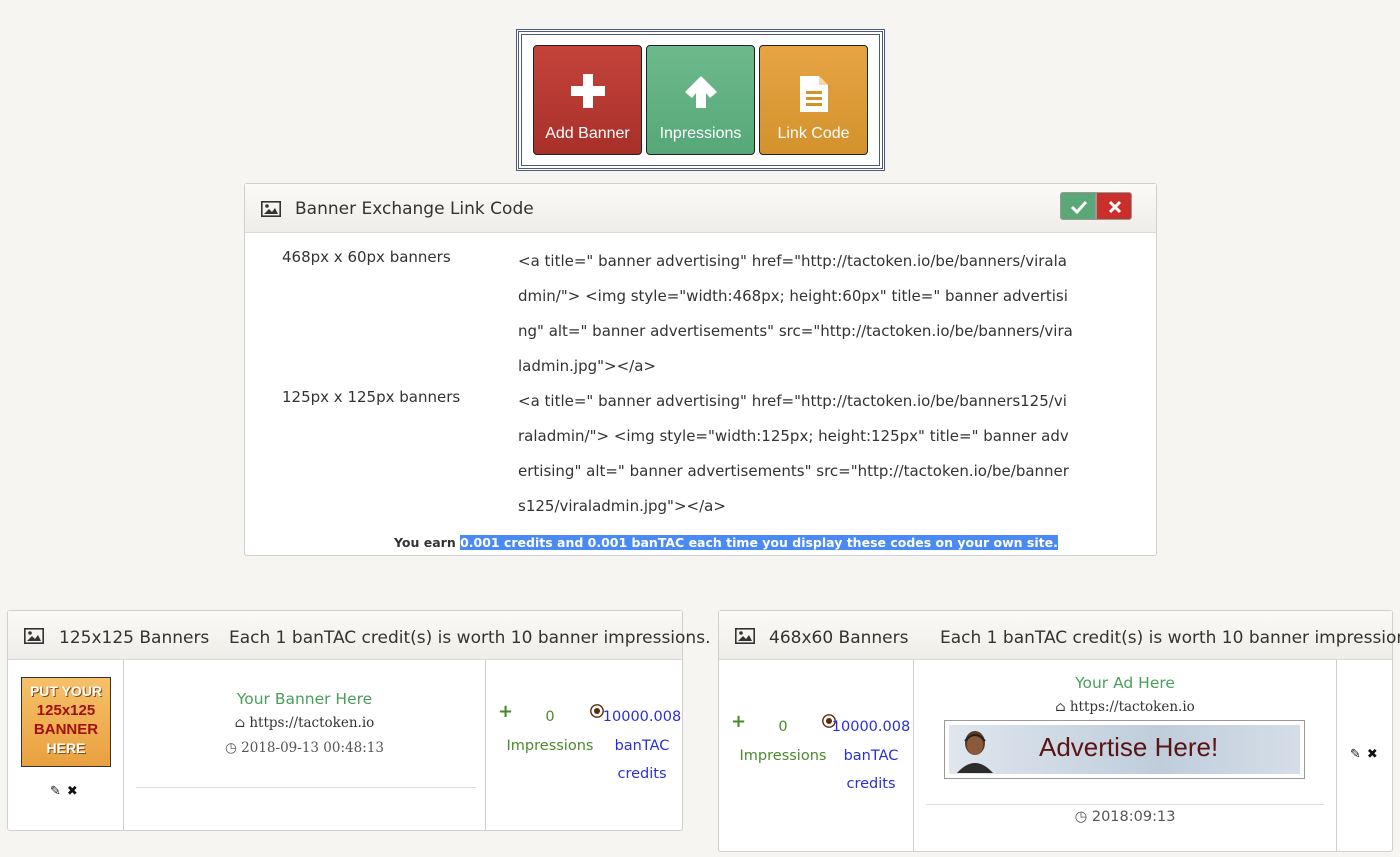  What do you see at coordinates (813, 94) in the screenshot?
I see `document-icon` at bounding box center [813, 94].